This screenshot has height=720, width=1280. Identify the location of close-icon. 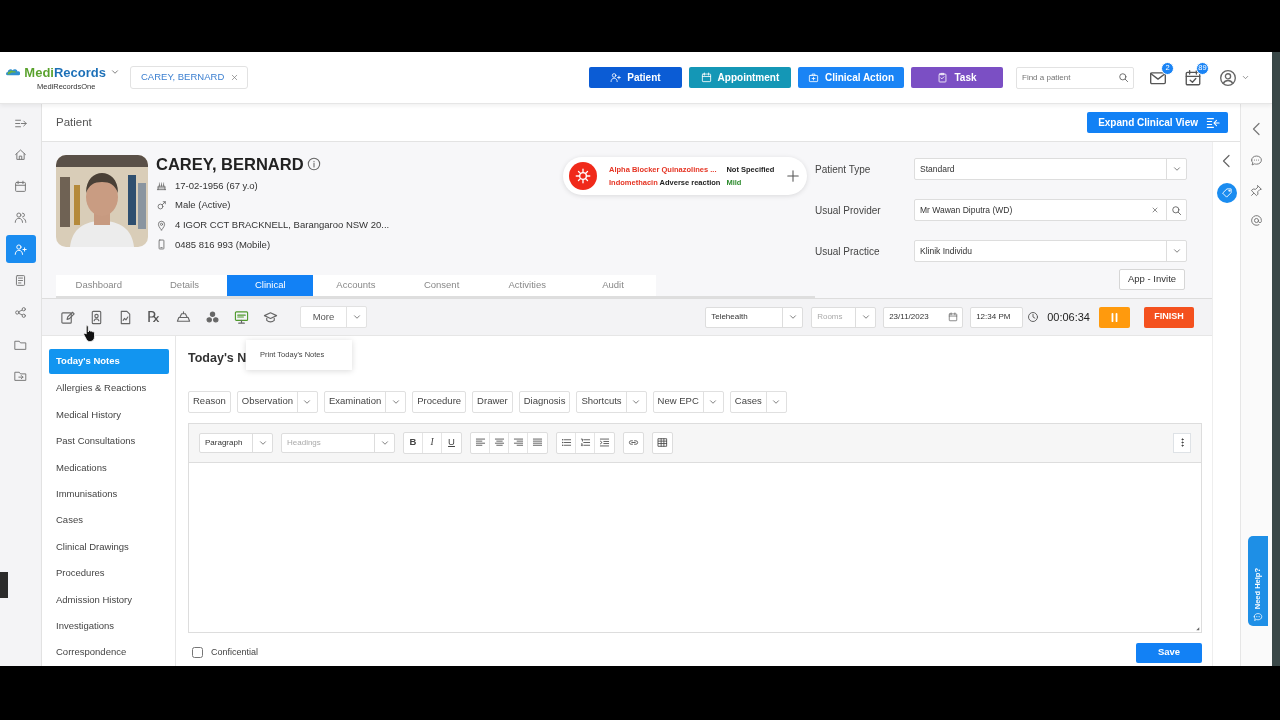
(235, 77).